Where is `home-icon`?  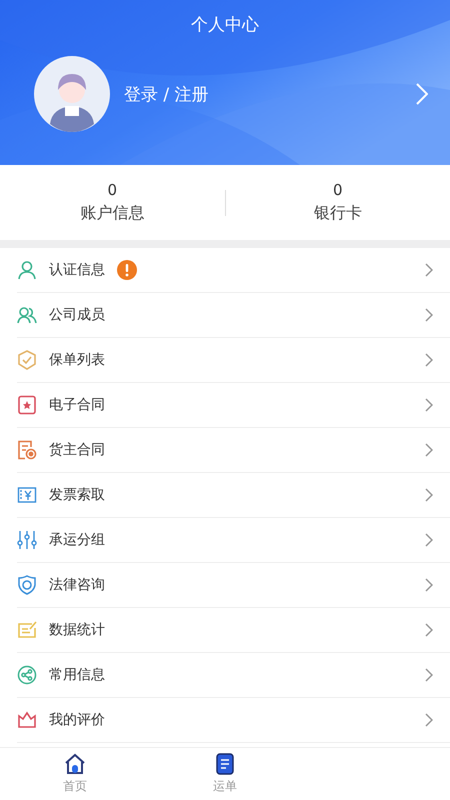 home-icon is located at coordinates (75, 764).